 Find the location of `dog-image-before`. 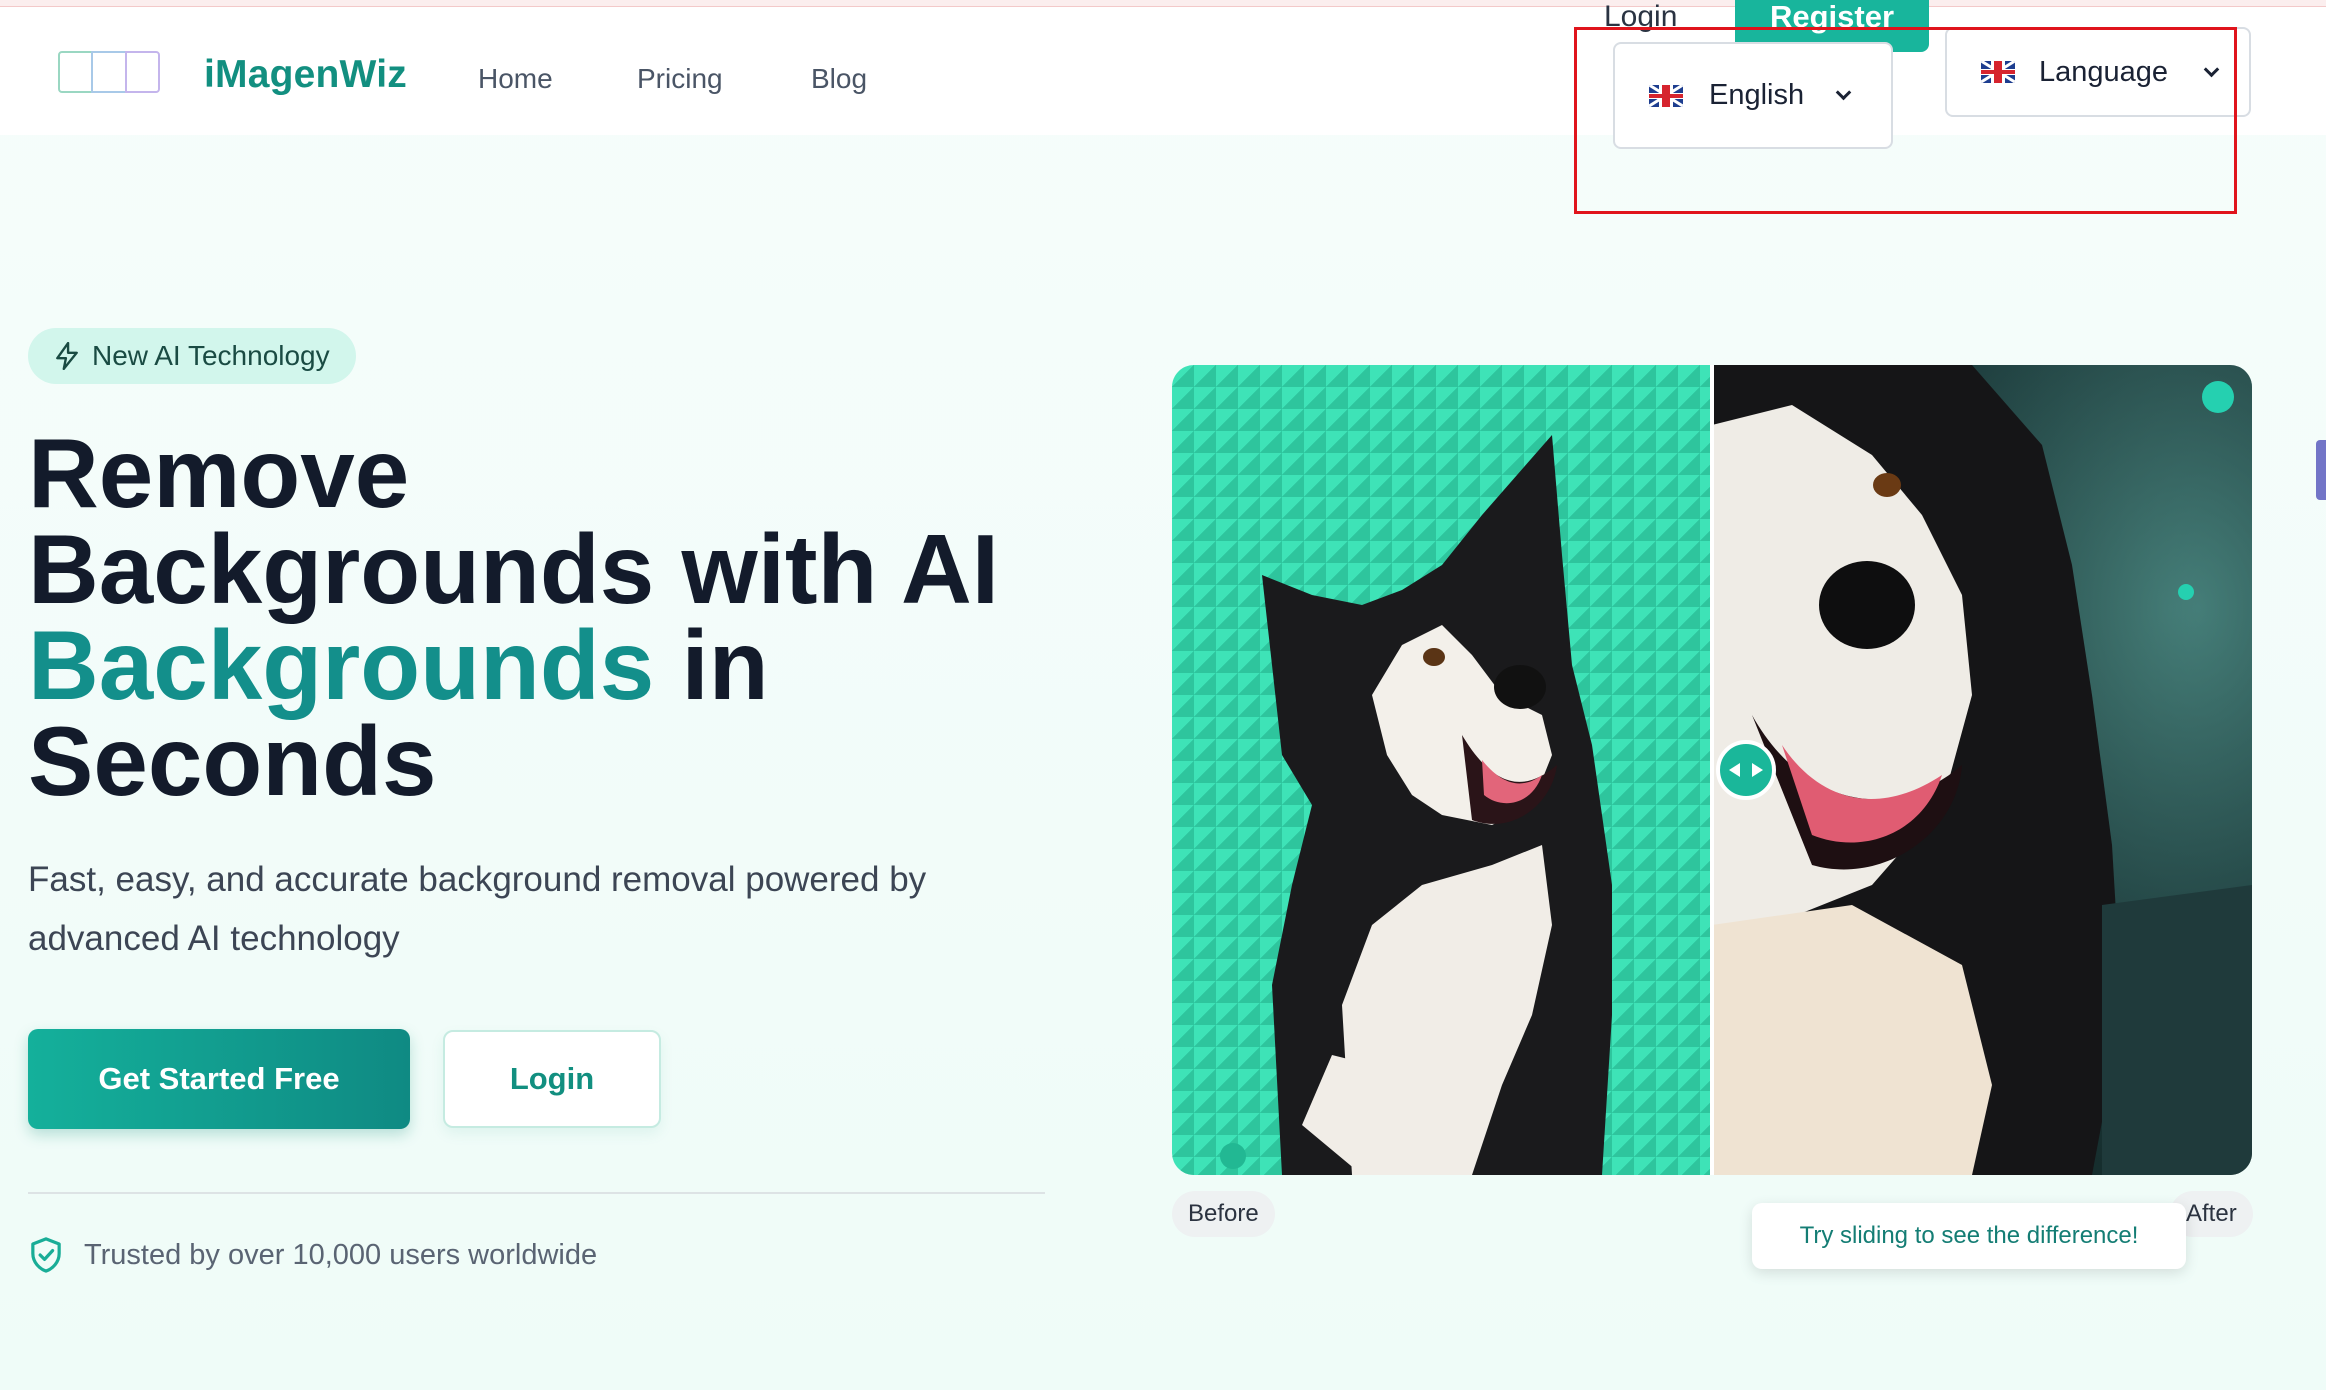

dog-image-before is located at coordinates (1437, 805).